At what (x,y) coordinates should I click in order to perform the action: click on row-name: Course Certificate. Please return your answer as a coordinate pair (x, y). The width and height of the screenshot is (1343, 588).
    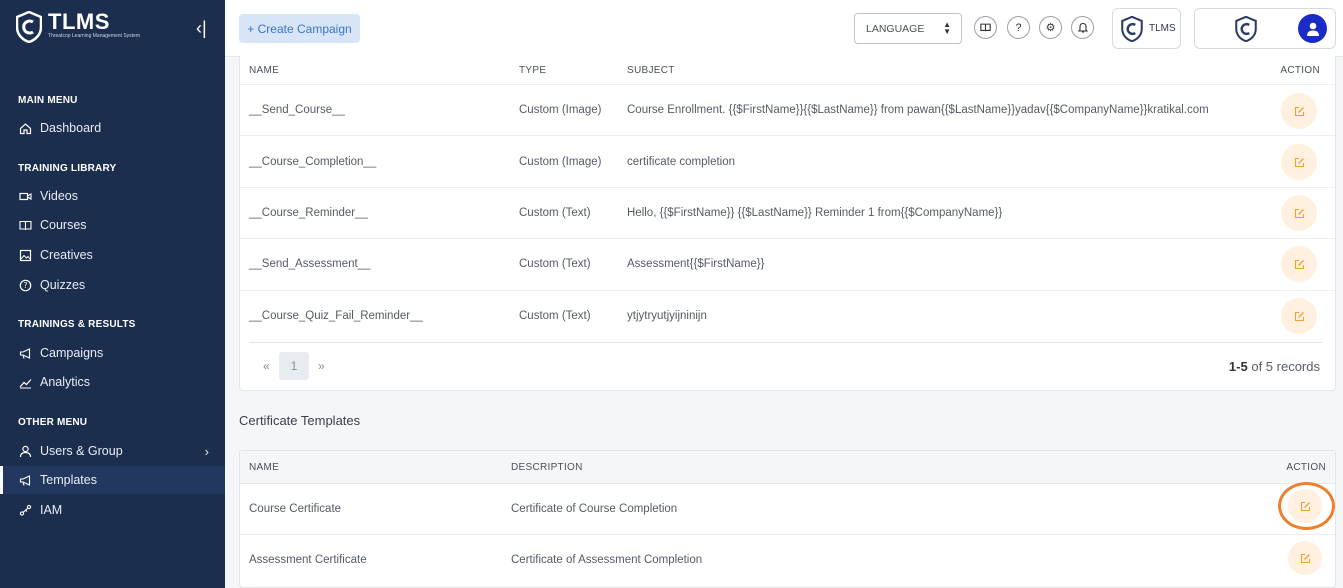
    Looking at the image, I should click on (295, 509).